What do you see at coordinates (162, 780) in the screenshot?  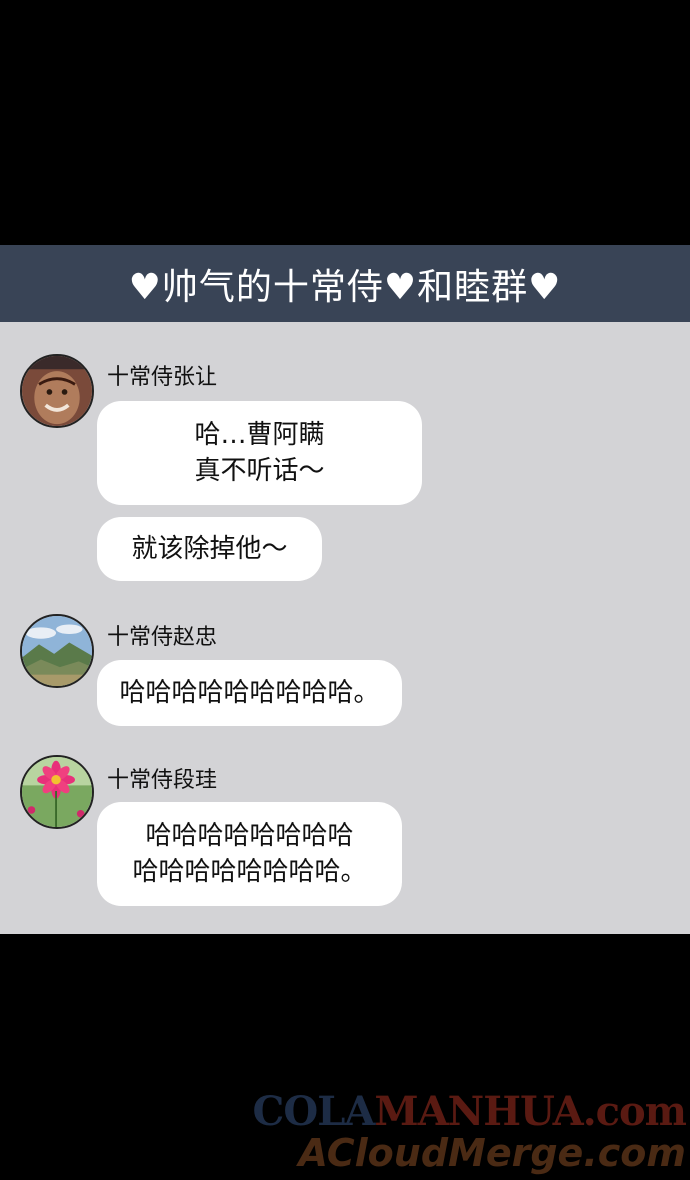 I see `sender-name: 十常侍段珪` at bounding box center [162, 780].